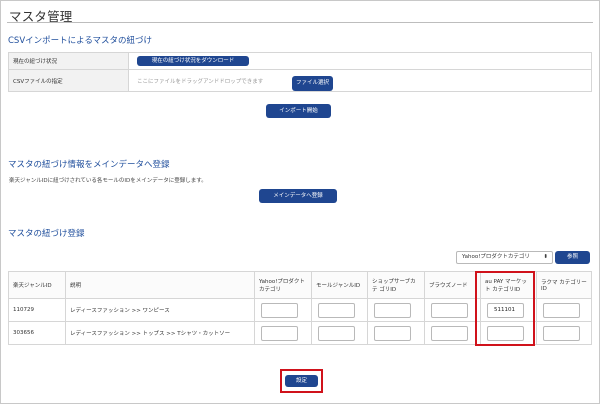 The height and width of the screenshot is (404, 600). I want to click on aupay-column-highlight, so click(505, 308).